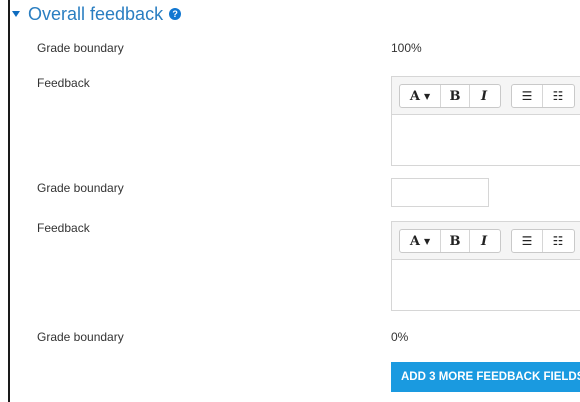  Describe the element at coordinates (9, 201) in the screenshot. I see `left-border` at that location.